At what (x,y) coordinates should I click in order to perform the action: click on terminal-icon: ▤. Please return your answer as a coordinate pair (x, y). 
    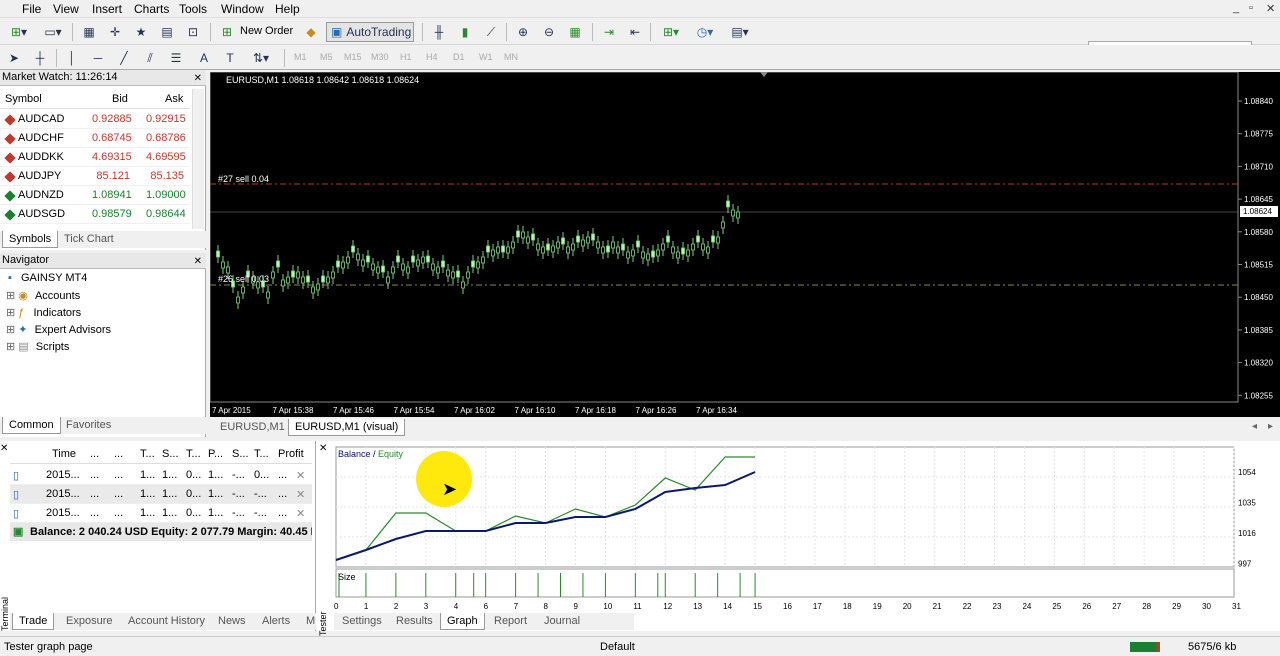
    Looking at the image, I should click on (167, 32).